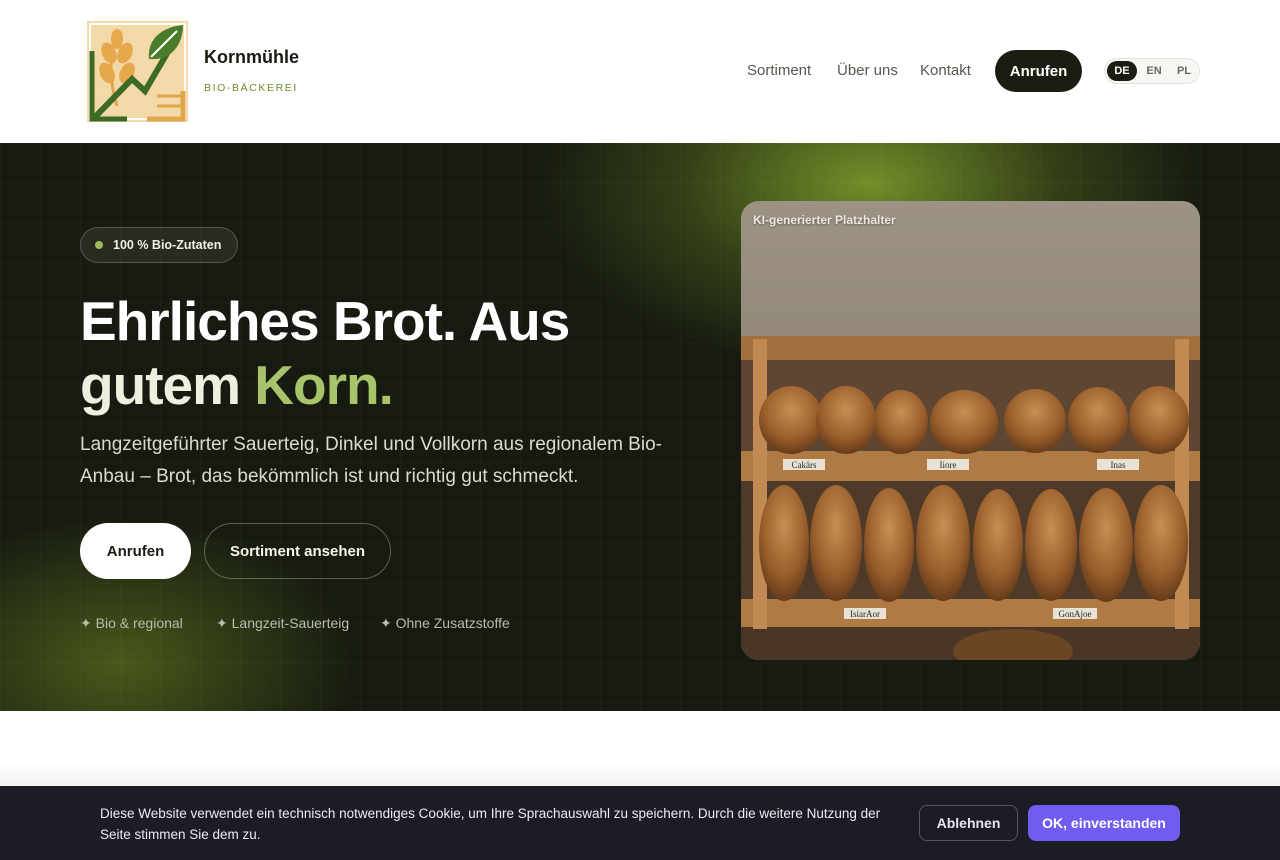  I want to click on bio-badge: 100 % Bio-Zutaten, so click(159, 245).